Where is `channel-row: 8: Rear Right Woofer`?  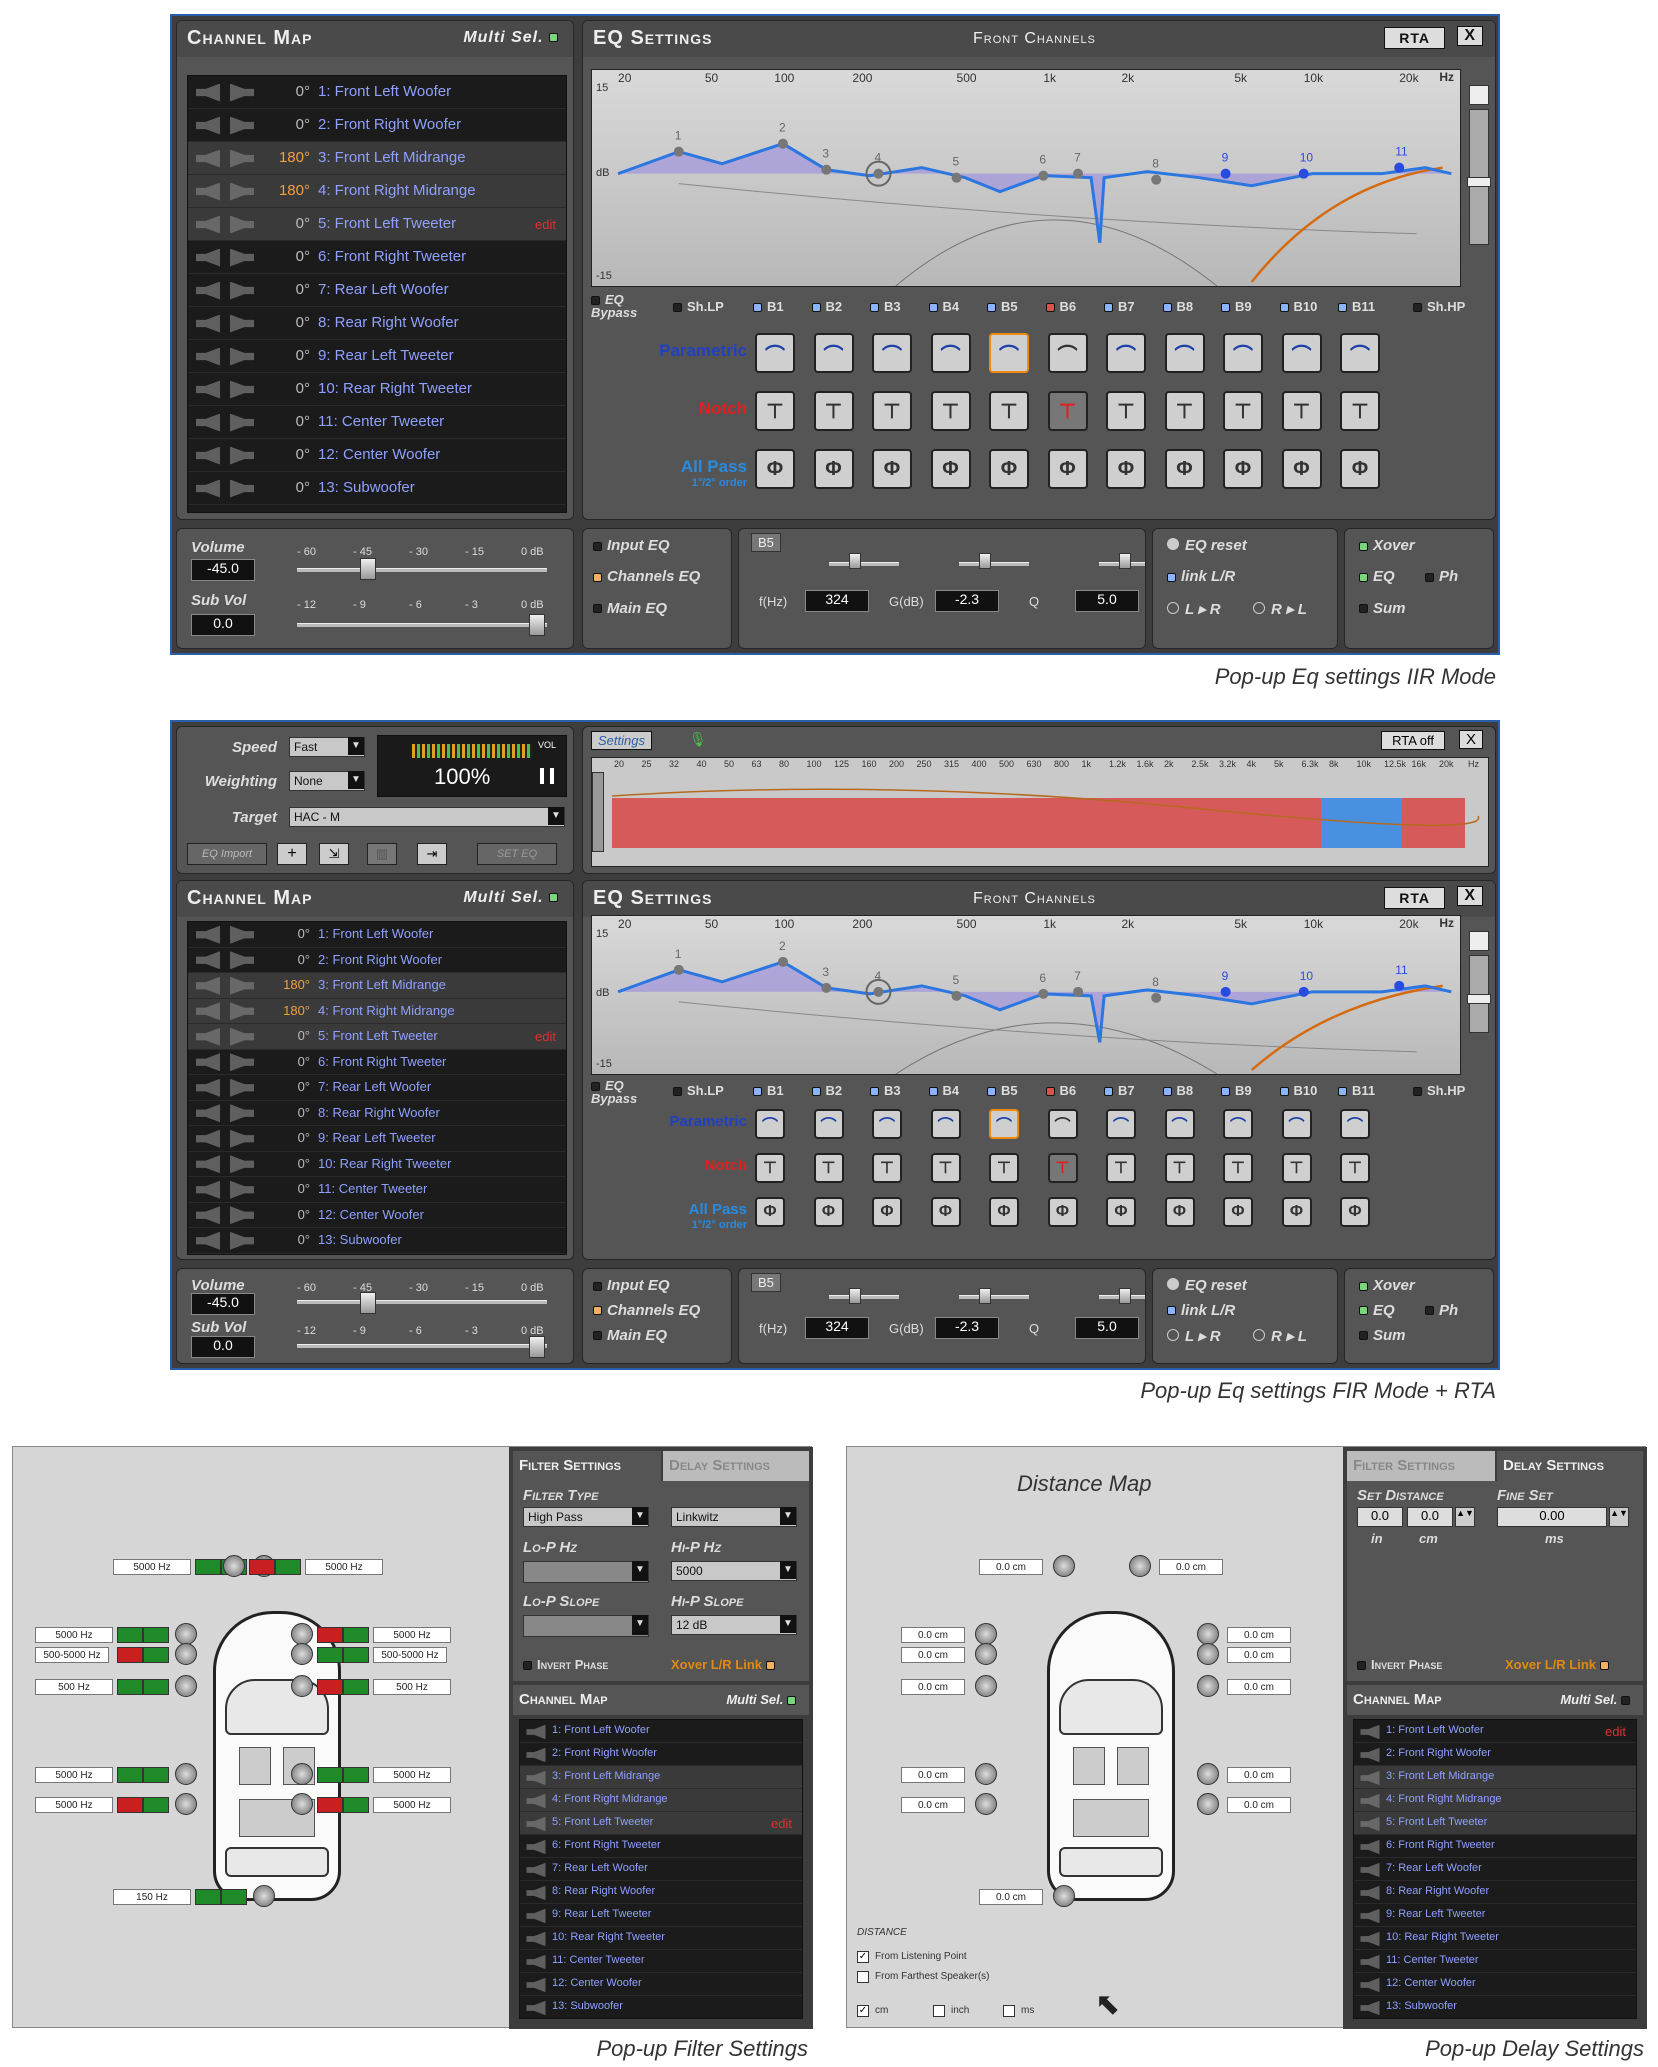
channel-row: 8: Rear Right Woofer is located at coordinates (661, 1892).